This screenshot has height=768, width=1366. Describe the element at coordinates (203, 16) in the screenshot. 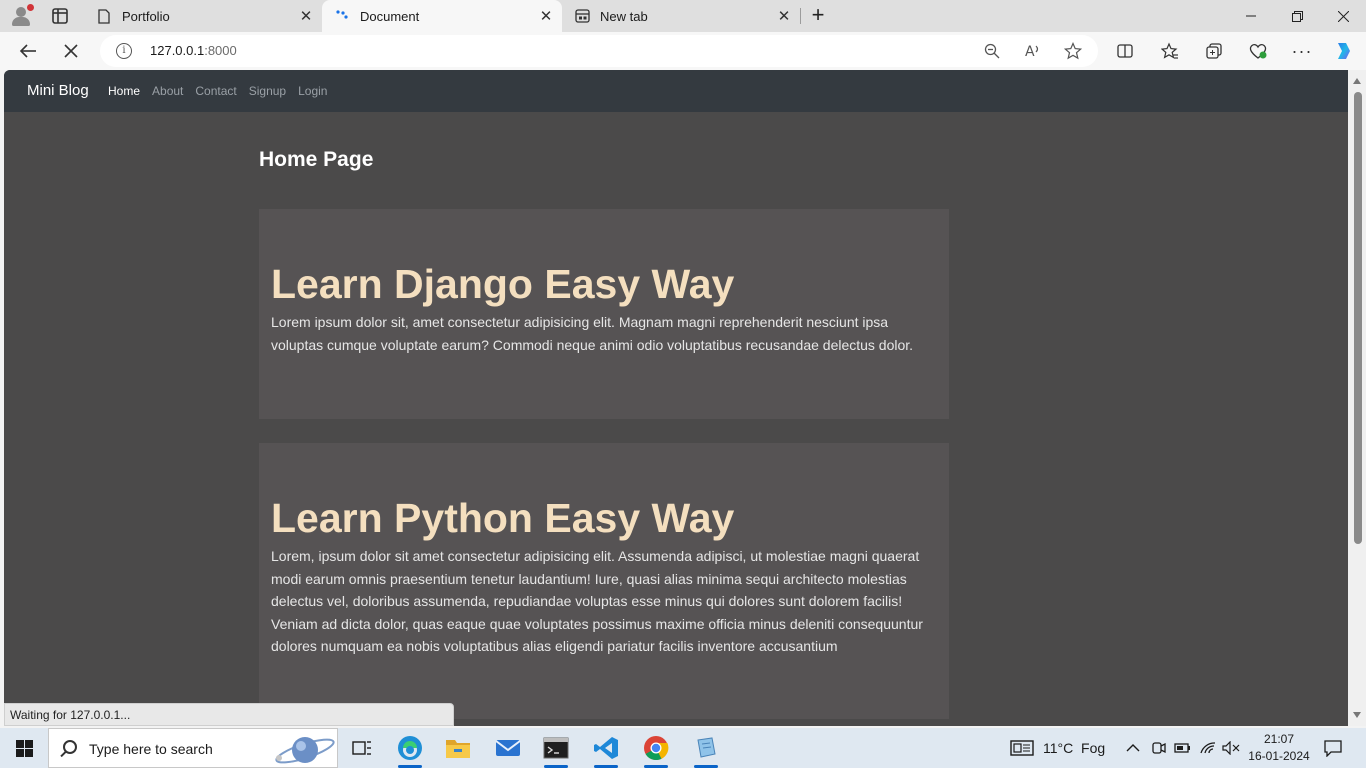

I see `tab-portfolio: Portfolio ✕` at that location.